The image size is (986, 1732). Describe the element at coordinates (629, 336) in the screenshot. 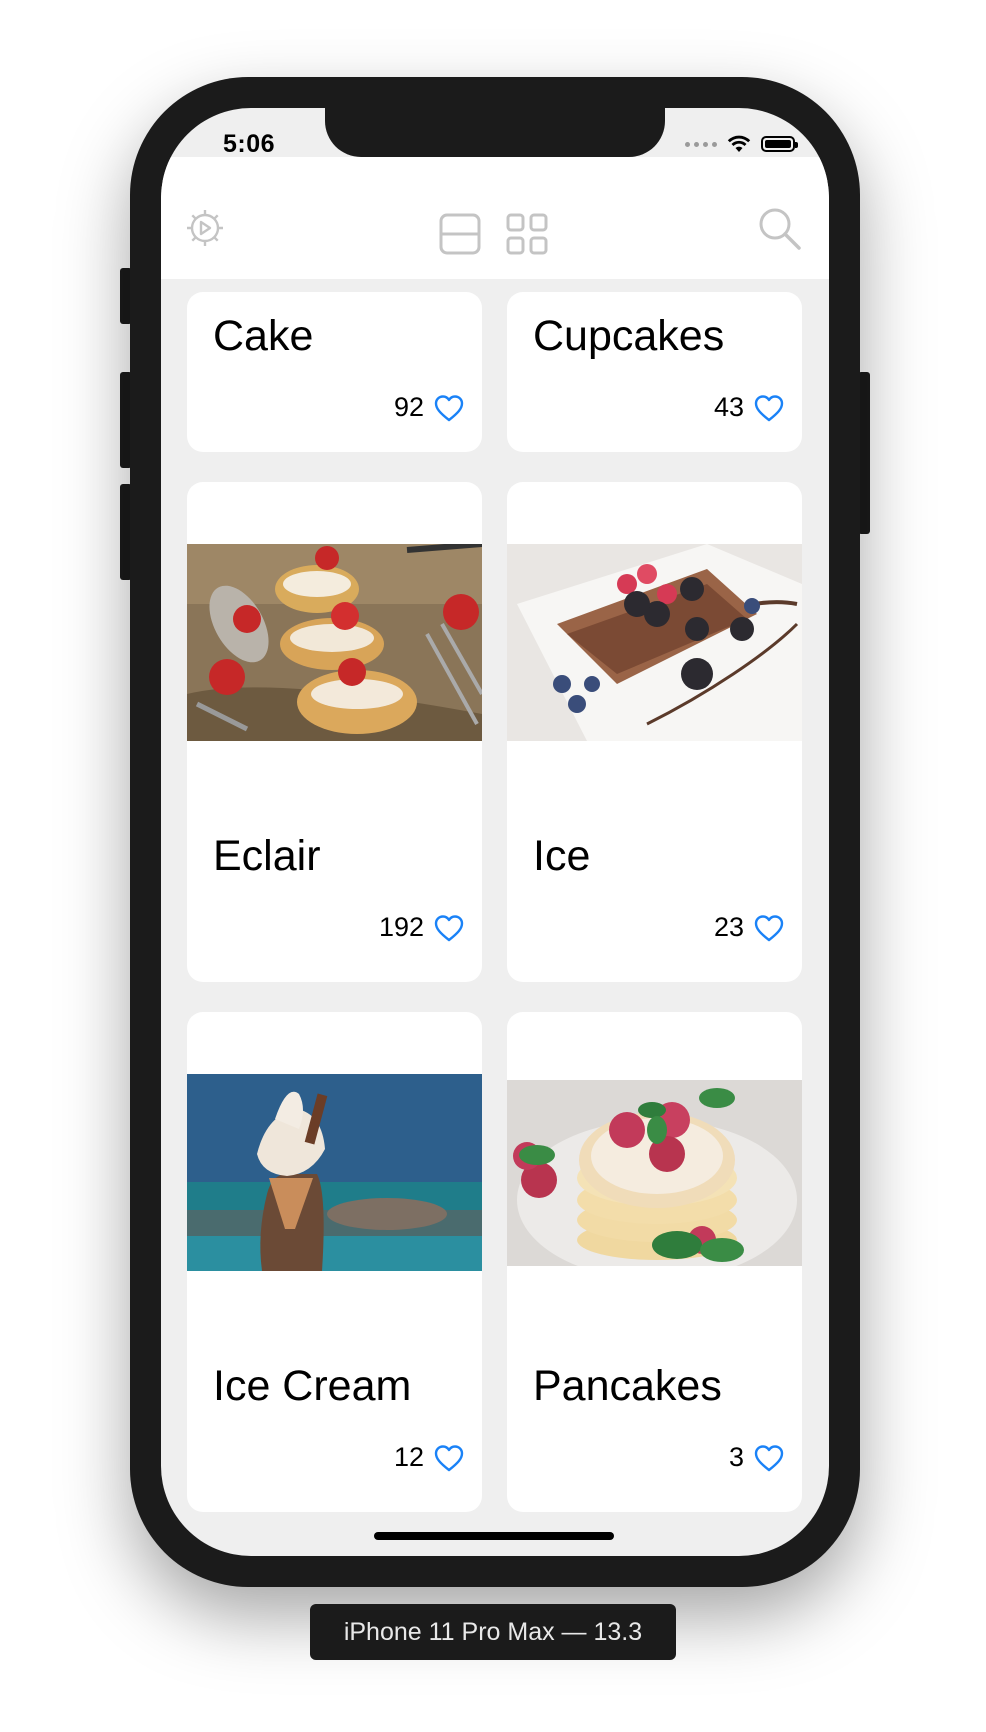

I see `card-title: Cupcakes` at that location.